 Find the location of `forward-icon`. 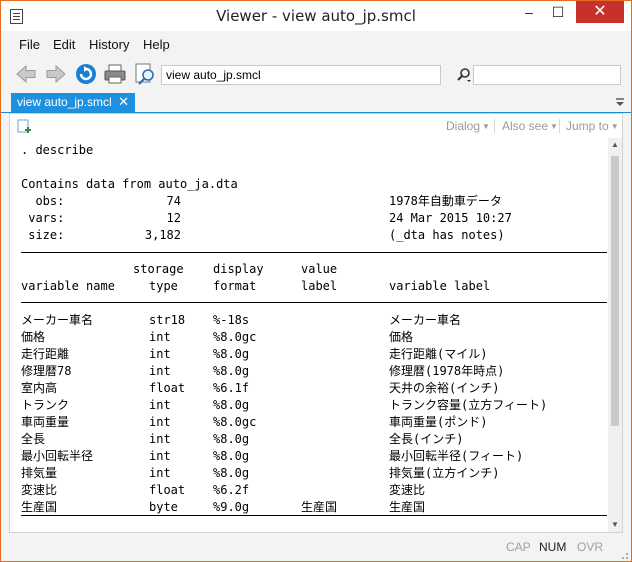

forward-icon is located at coordinates (56, 74).